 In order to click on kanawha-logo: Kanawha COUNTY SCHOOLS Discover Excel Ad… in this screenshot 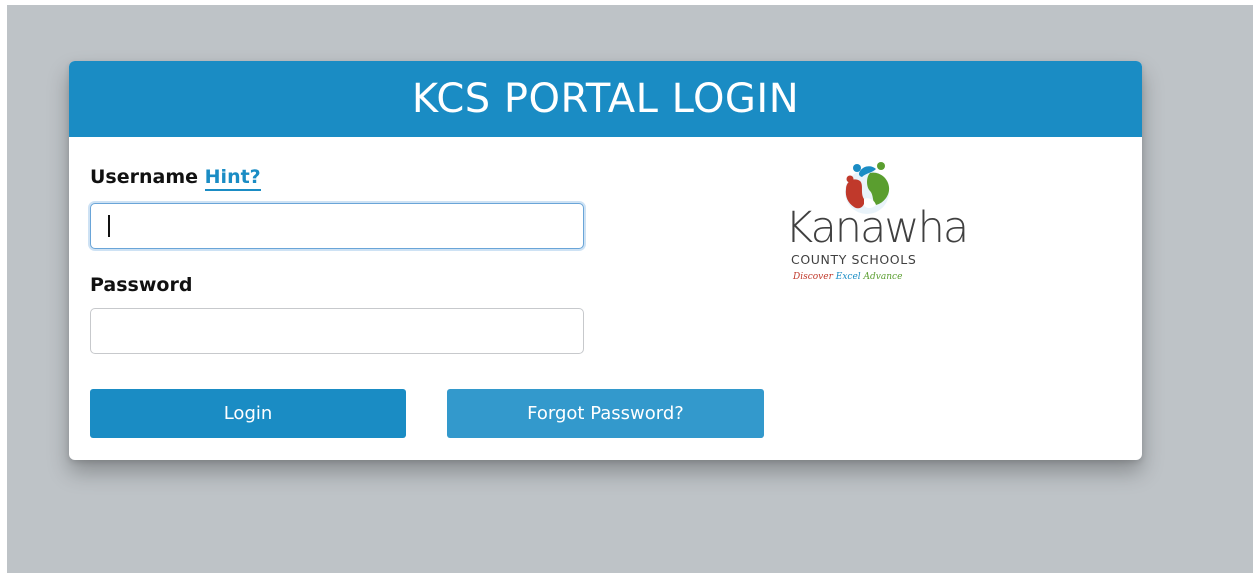, I will do `click(875, 226)`.